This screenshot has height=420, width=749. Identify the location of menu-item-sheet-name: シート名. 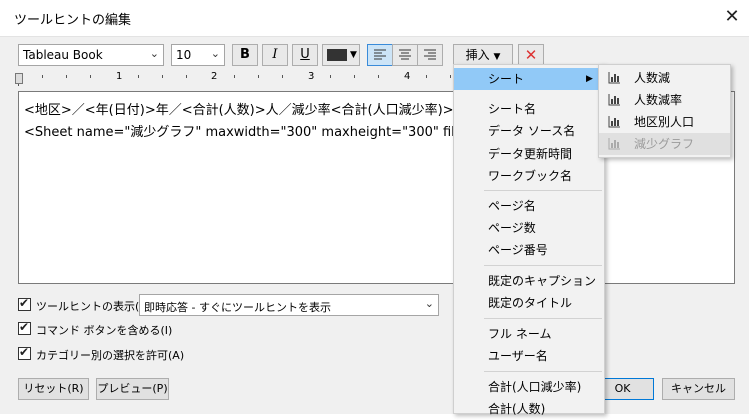
(529, 109).